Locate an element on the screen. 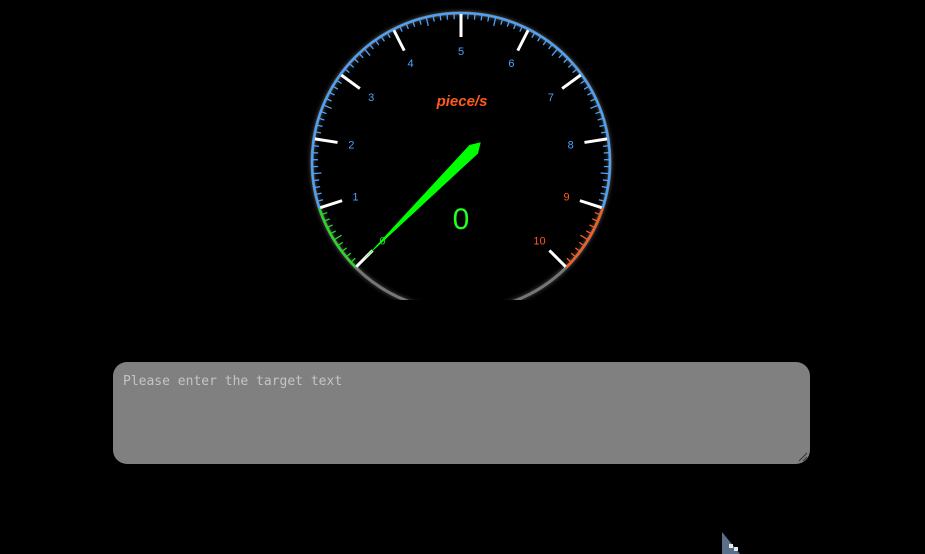 This screenshot has height=554, width=925. unit-label: piece/s is located at coordinates (462, 101).